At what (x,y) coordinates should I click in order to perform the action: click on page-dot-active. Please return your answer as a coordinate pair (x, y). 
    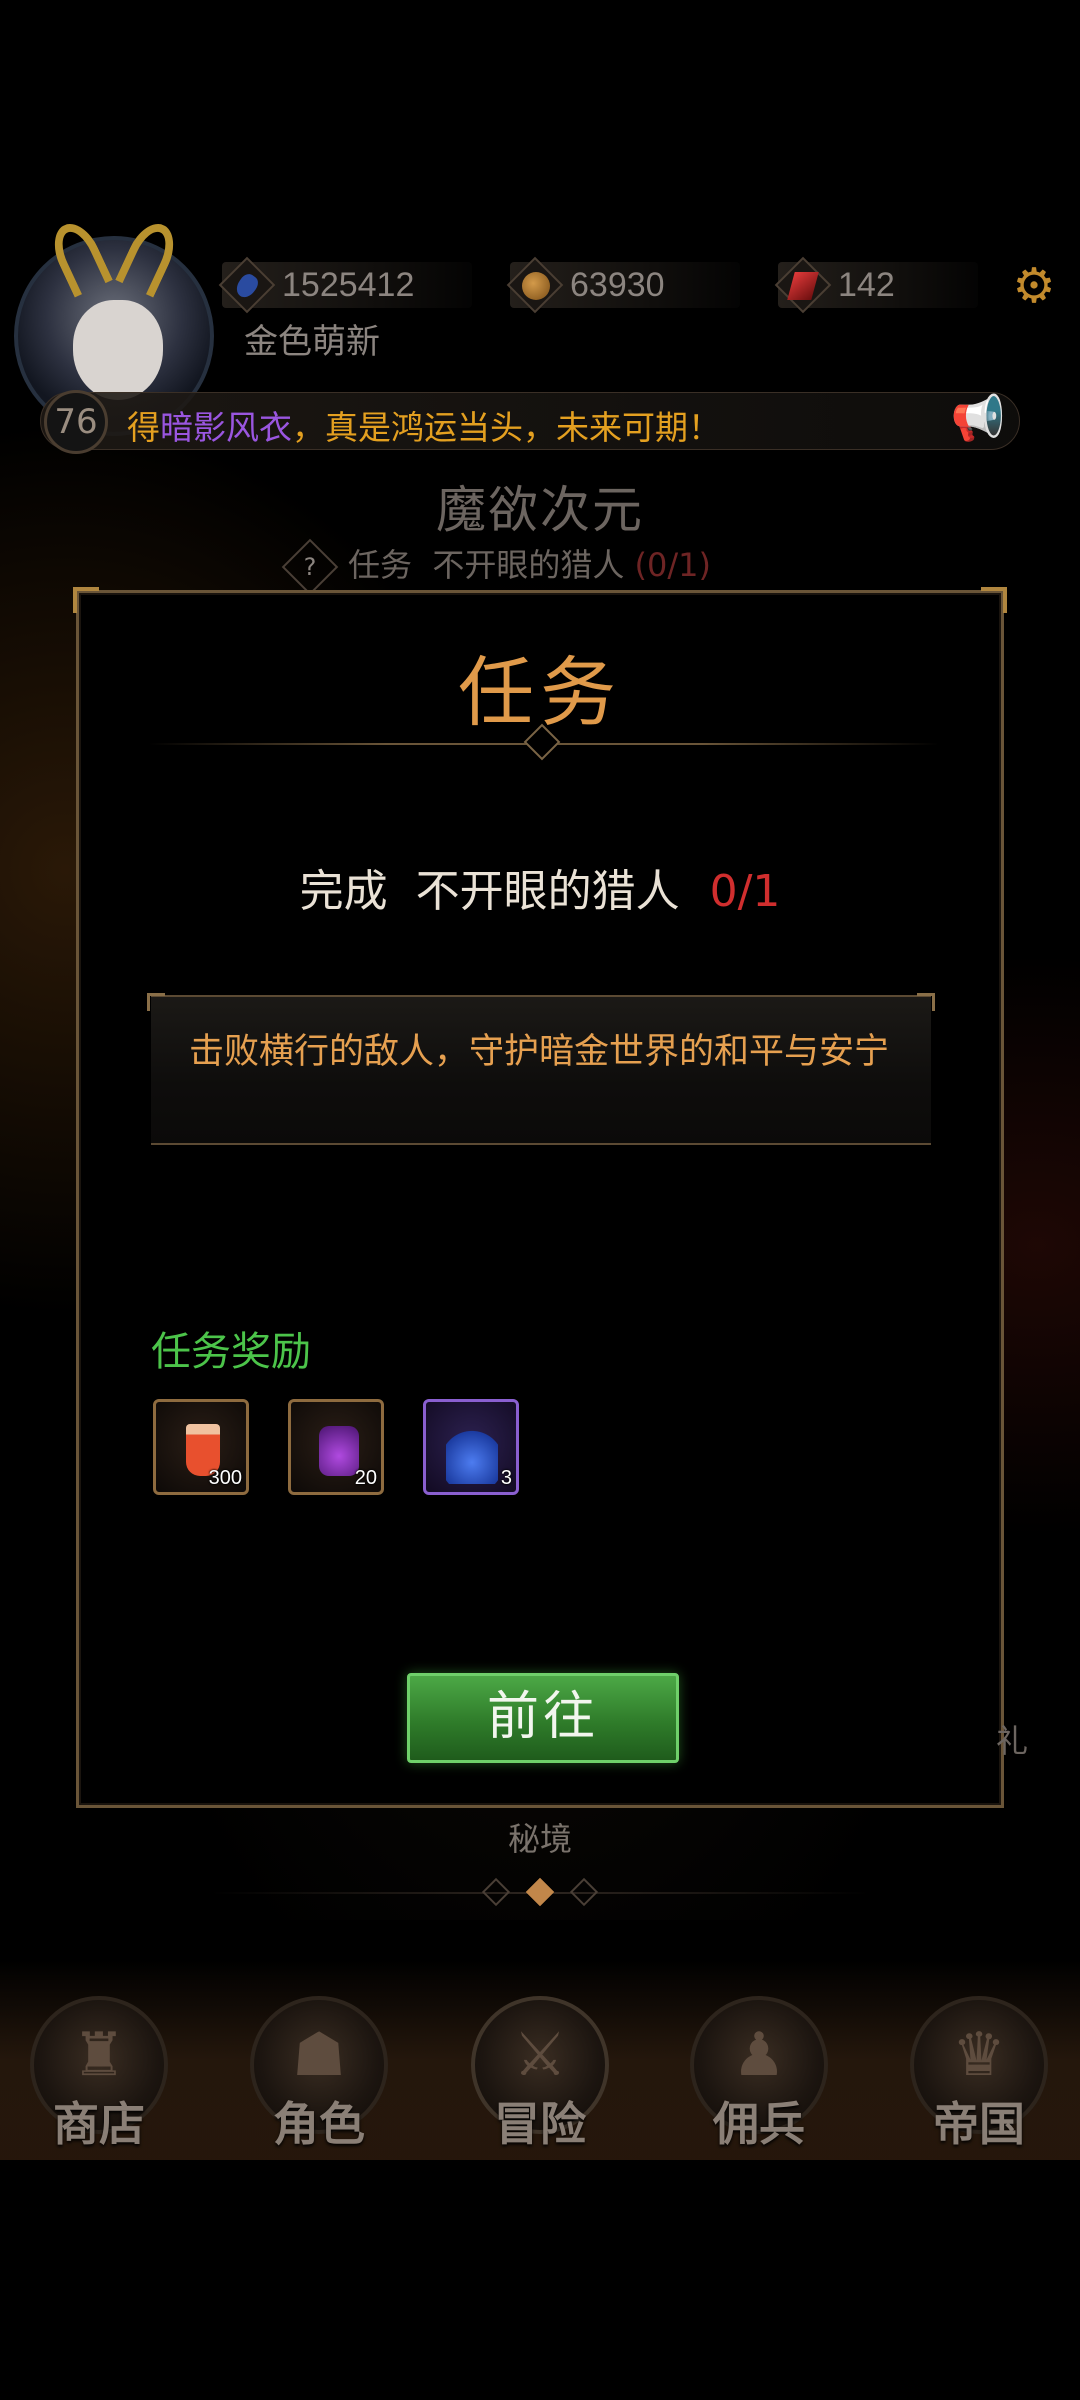
    Looking at the image, I should click on (540, 1892).